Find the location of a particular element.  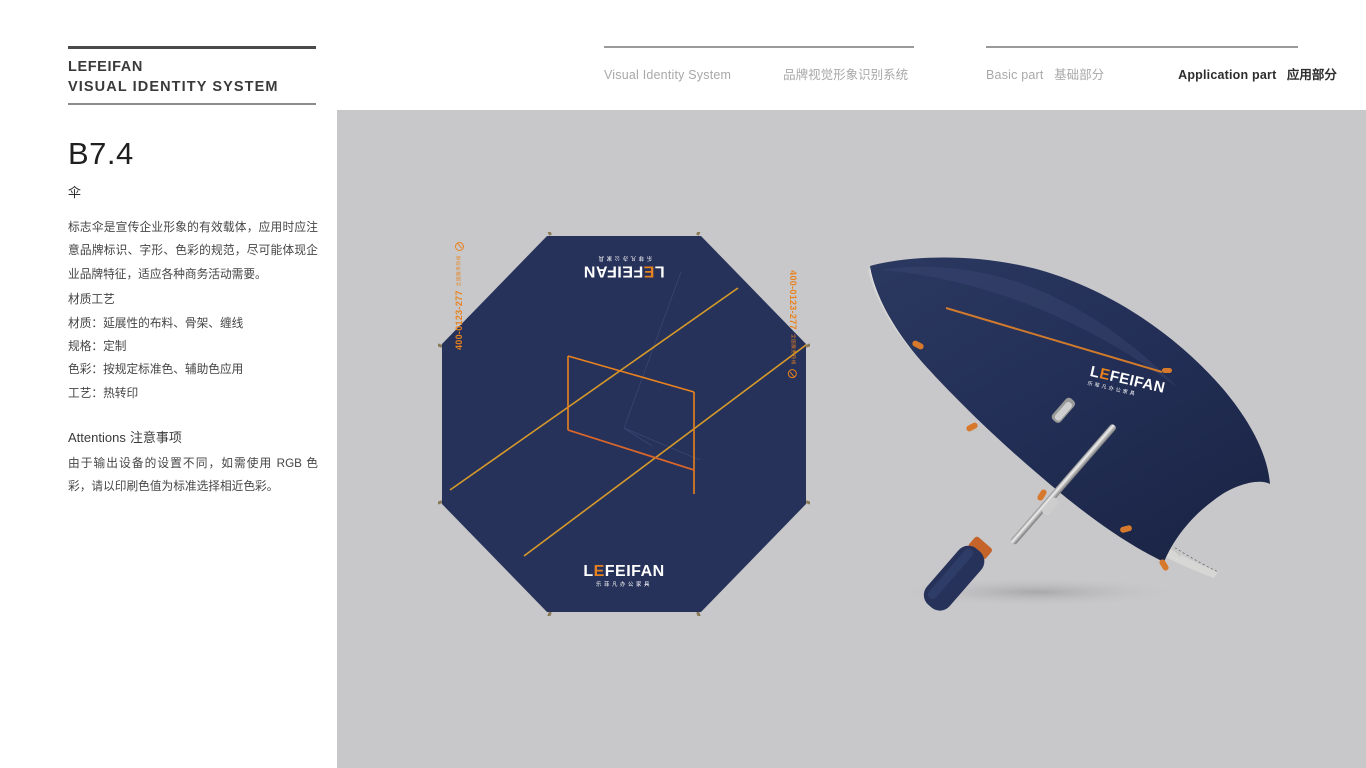

canopy-phone-left-number: 400-0123-277 is located at coordinates (459, 320).